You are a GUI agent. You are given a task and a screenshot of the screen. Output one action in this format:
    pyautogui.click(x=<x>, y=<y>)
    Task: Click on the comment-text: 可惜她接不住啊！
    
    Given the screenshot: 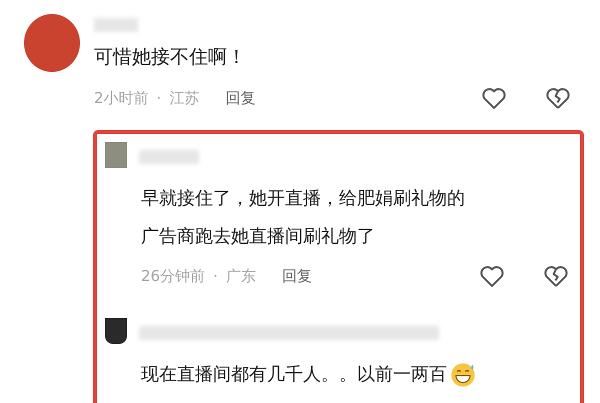 What is the action you would take?
    pyautogui.click(x=170, y=57)
    